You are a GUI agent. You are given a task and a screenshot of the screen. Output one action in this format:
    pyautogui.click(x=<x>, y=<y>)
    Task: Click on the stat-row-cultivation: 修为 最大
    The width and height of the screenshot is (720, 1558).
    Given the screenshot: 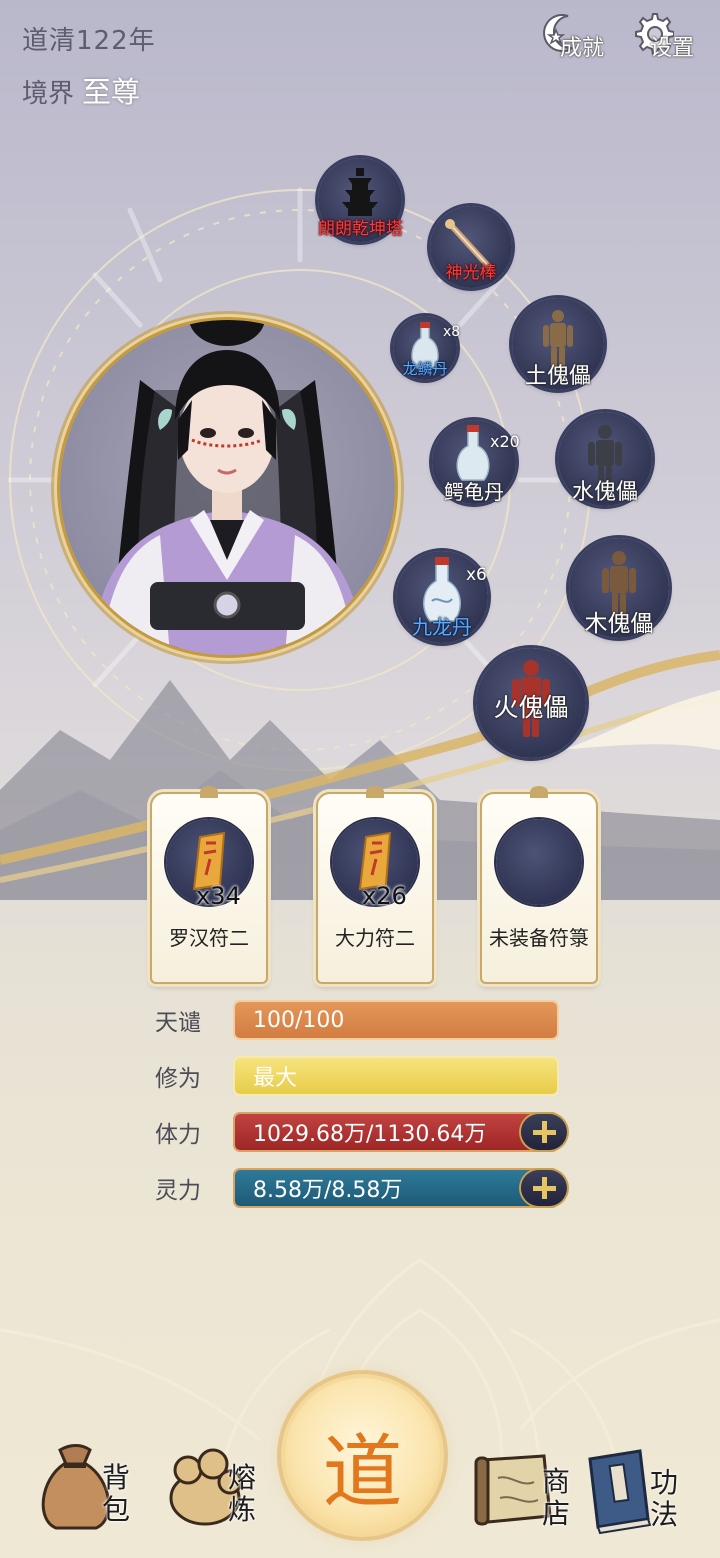 What is the action you would take?
    pyautogui.click(x=356, y=1076)
    